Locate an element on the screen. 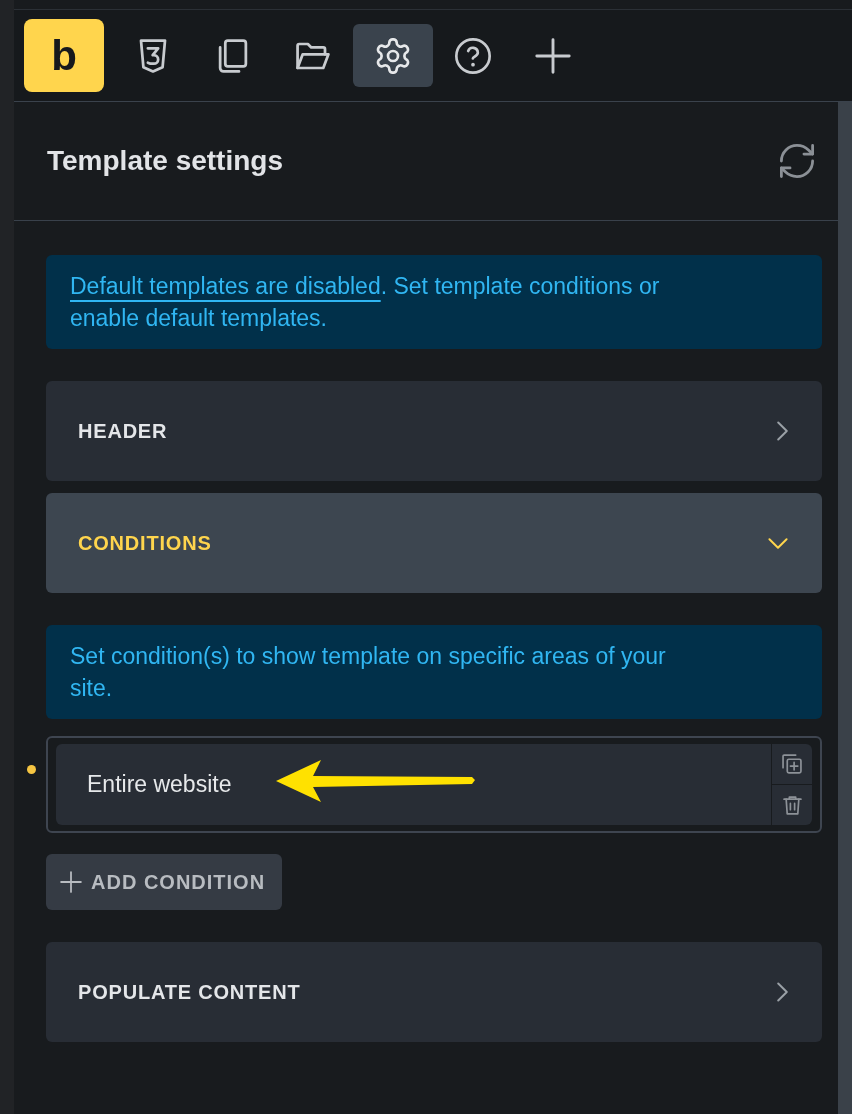  accordion-header: CONDITIONS is located at coordinates (434, 543).